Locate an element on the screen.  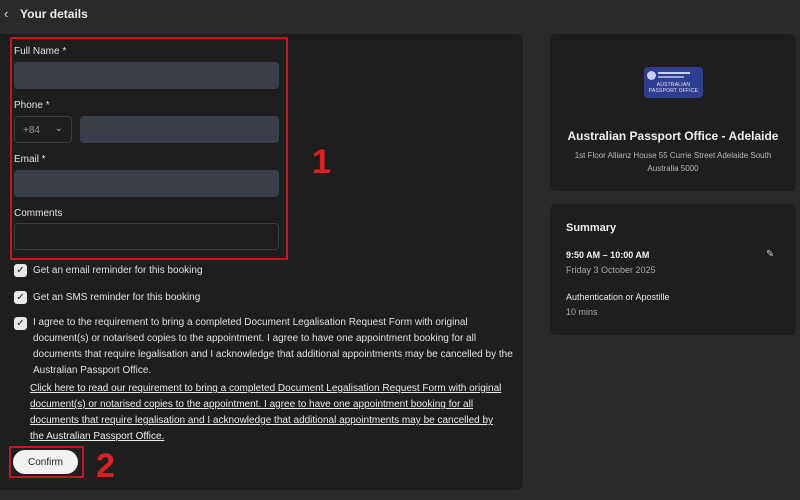
service-duration: 10 mins is located at coordinates (582, 312).